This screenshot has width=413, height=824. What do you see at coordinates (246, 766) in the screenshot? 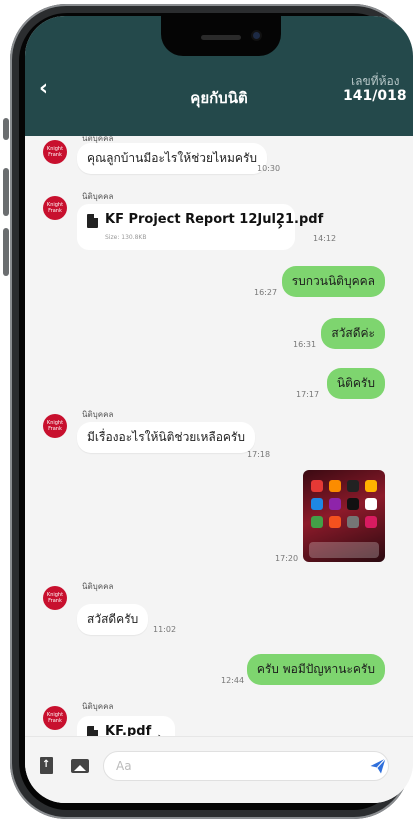
I see `message-input` at bounding box center [246, 766].